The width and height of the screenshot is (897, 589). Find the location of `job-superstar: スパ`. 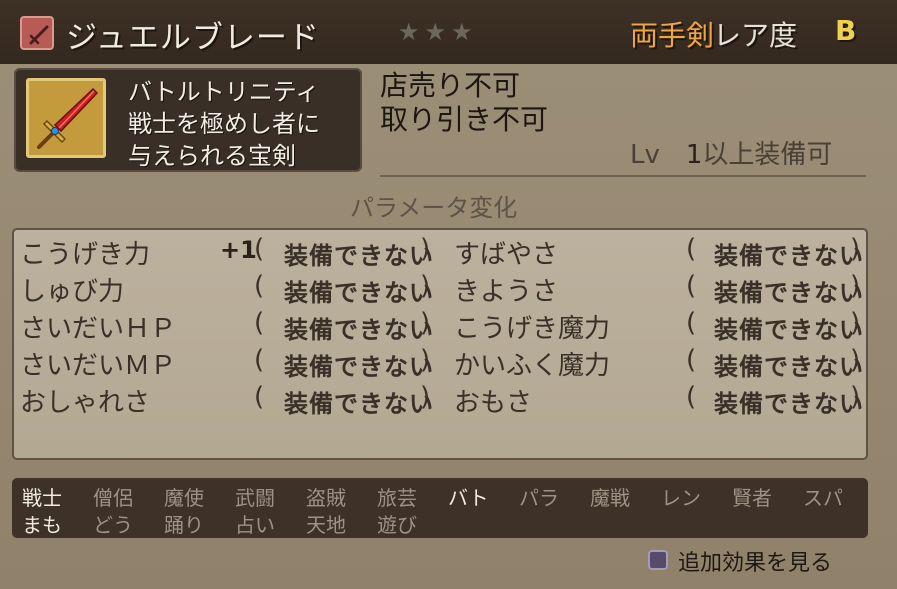

job-superstar: スパ is located at coordinates (823, 498).